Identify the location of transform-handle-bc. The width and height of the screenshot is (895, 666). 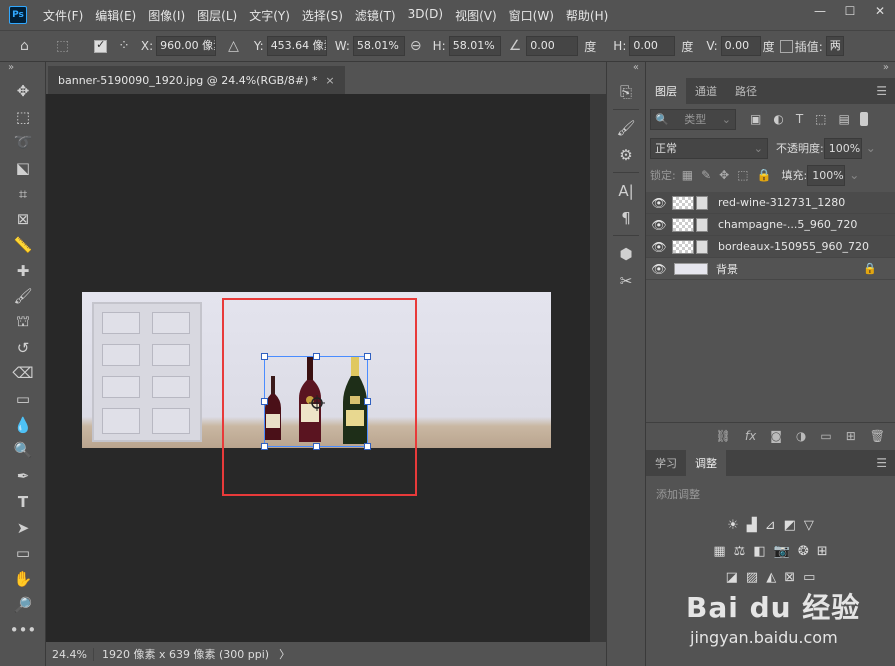
(316, 446).